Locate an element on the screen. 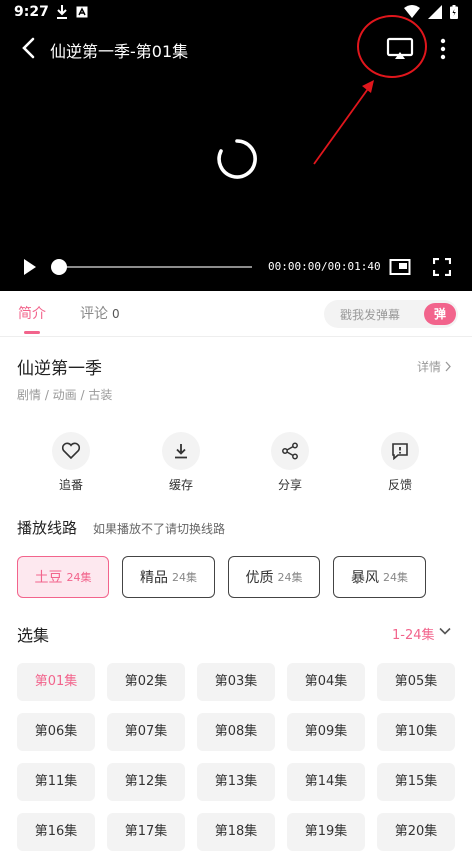 The image size is (472, 851). time-readout: 00:00:00/00:01:40 is located at coordinates (324, 266).